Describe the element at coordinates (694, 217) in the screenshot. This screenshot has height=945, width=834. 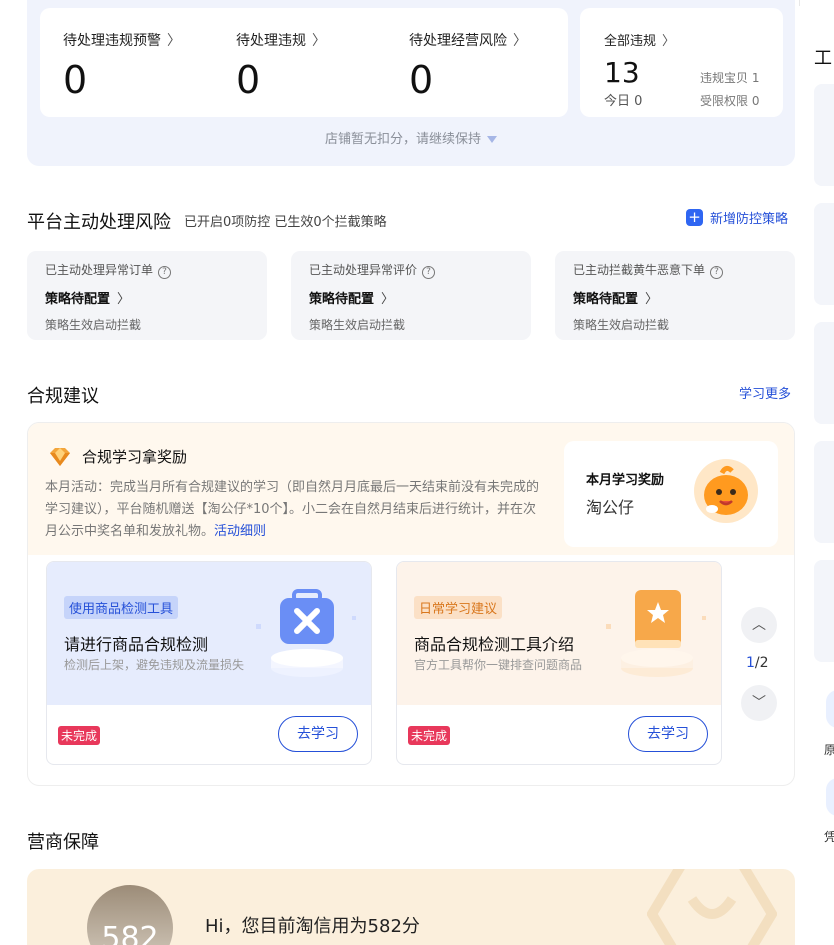
I see `plus-icon: +` at that location.